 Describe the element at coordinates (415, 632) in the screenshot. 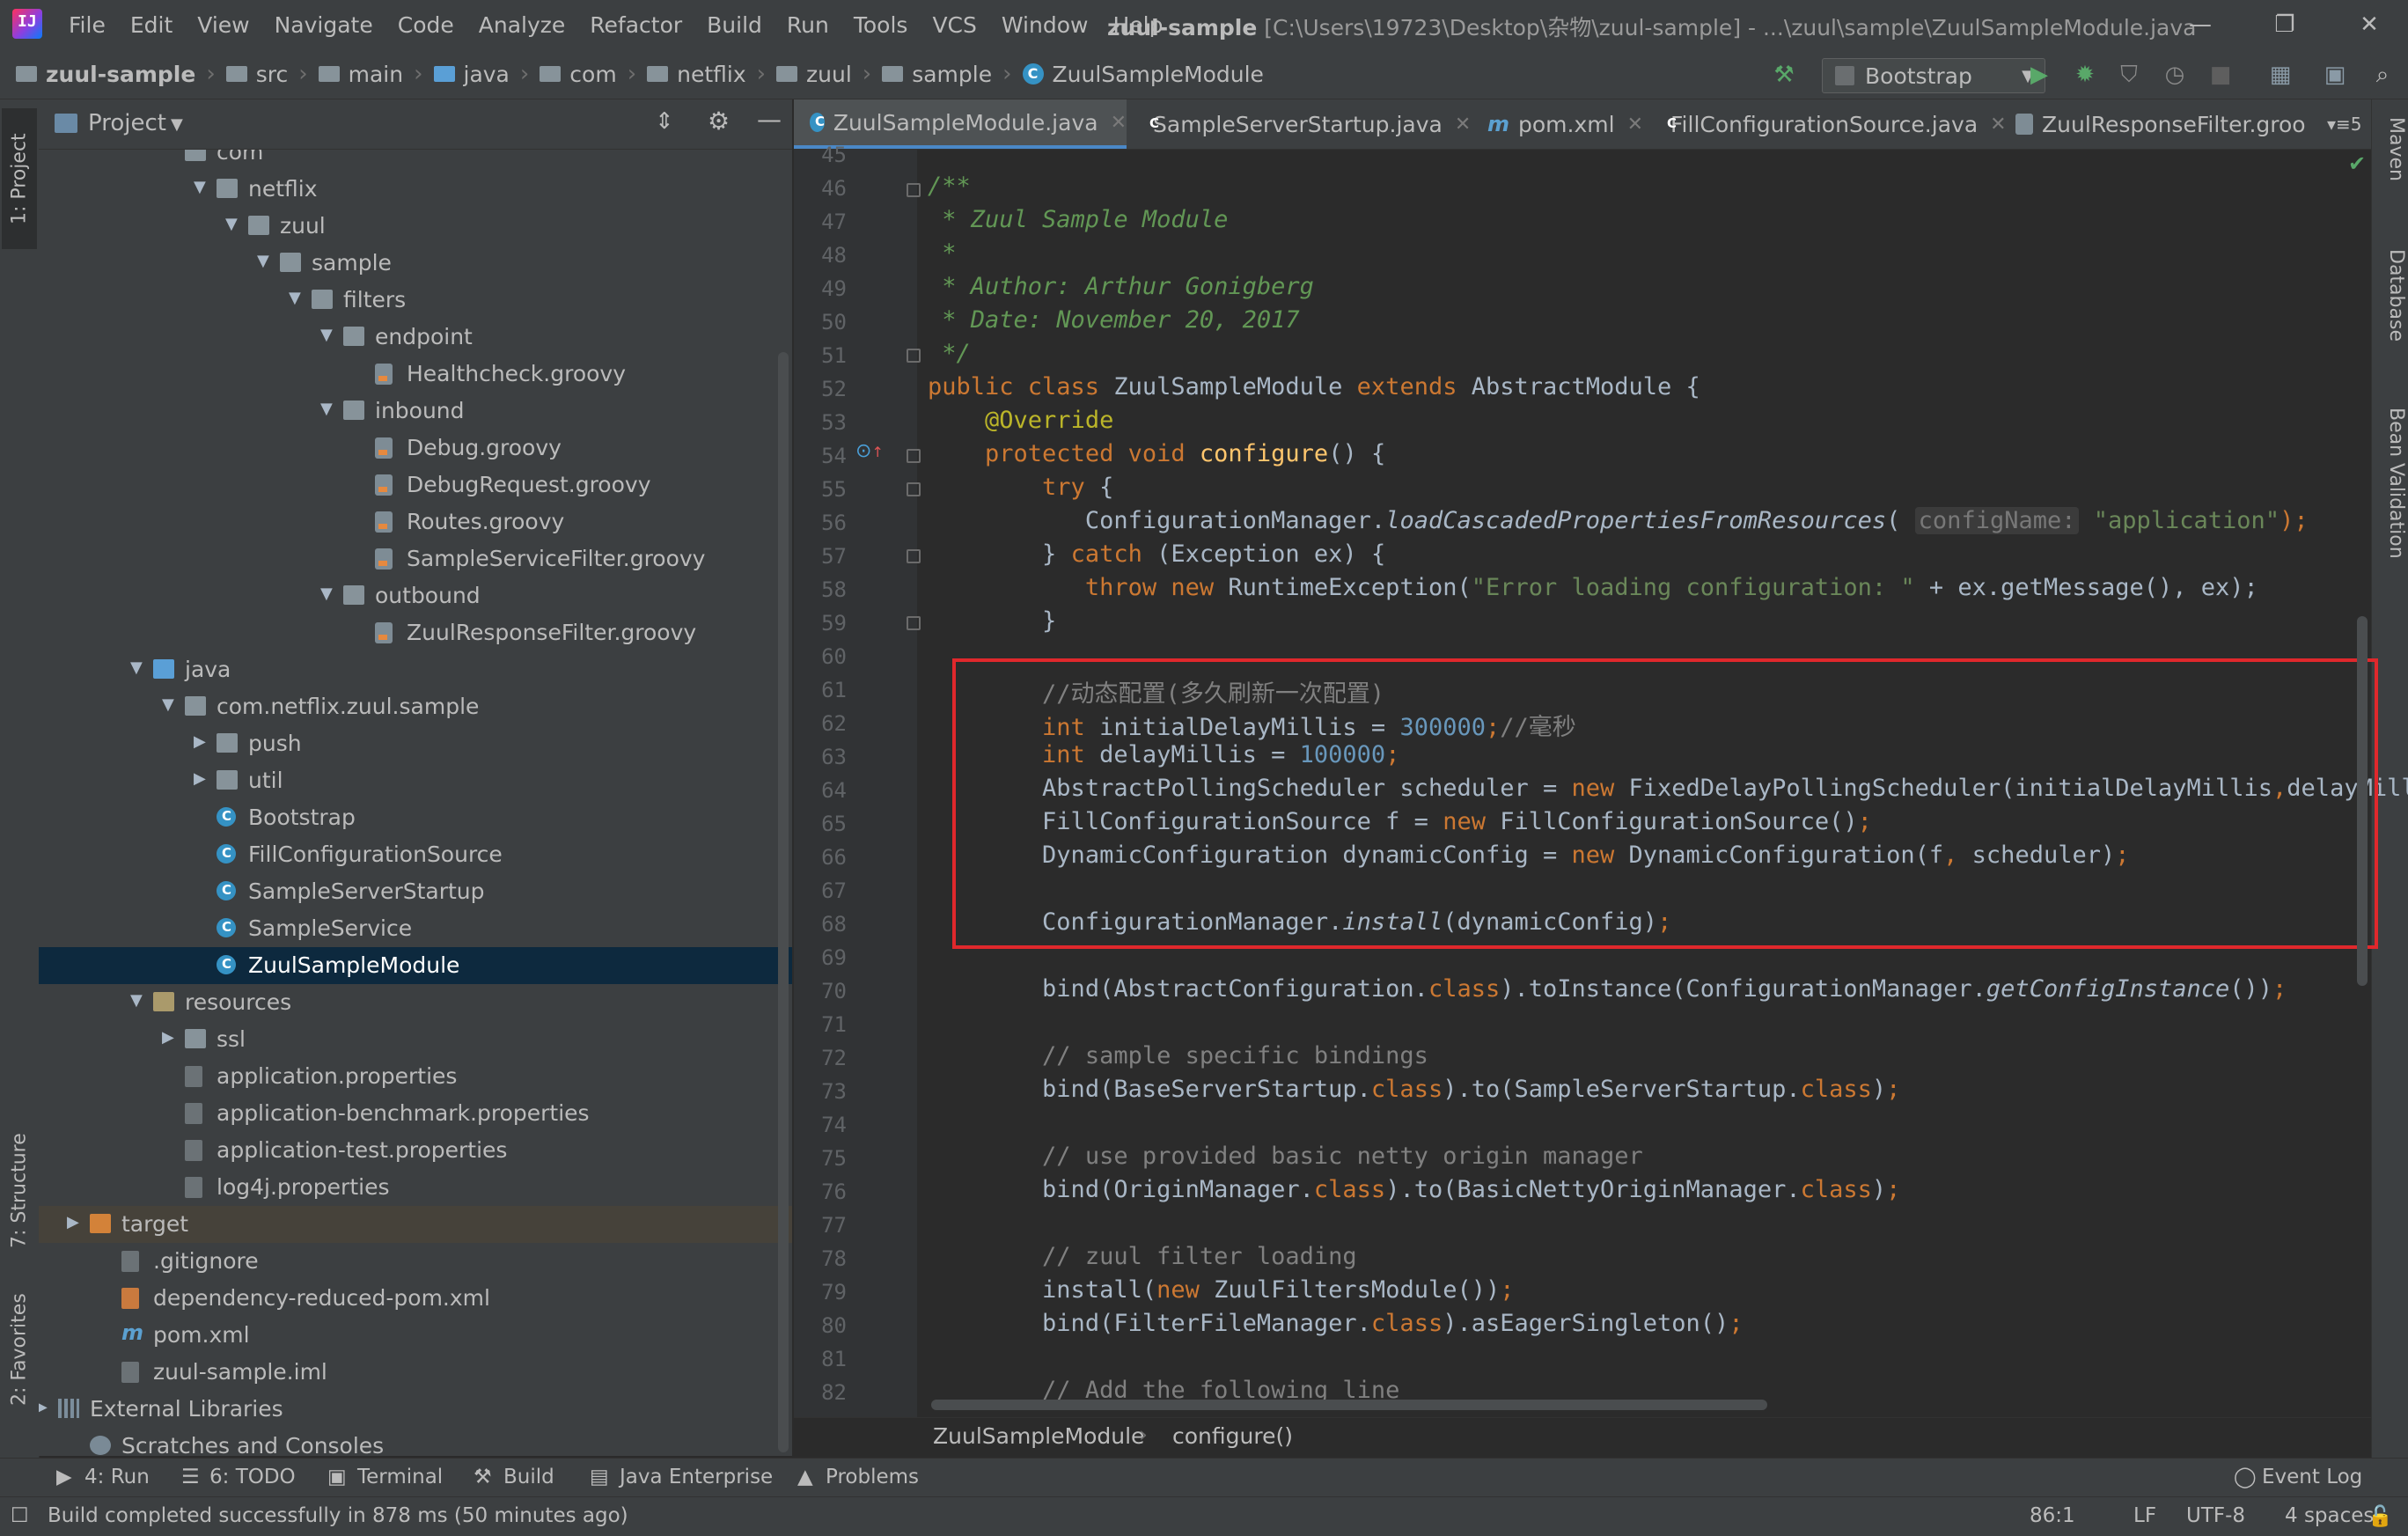

I see `tree-item: ZuulResponseFilter.groovy` at that location.